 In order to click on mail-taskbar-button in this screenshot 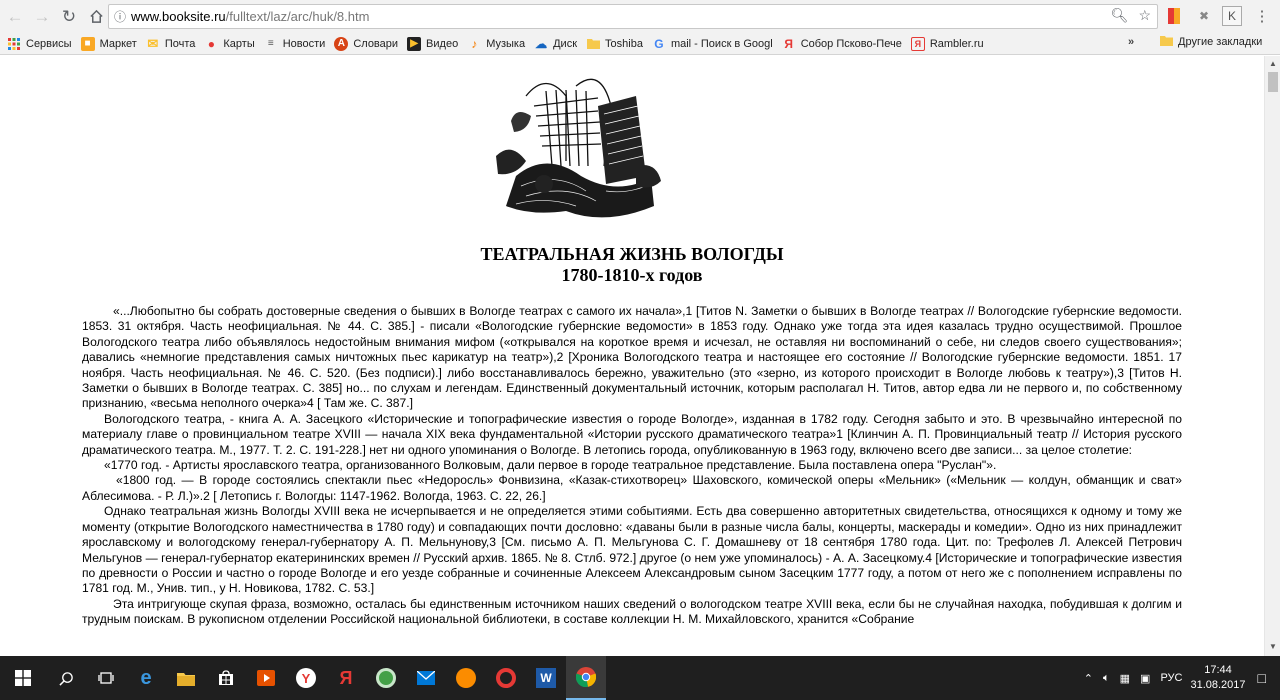, I will do `click(426, 678)`.